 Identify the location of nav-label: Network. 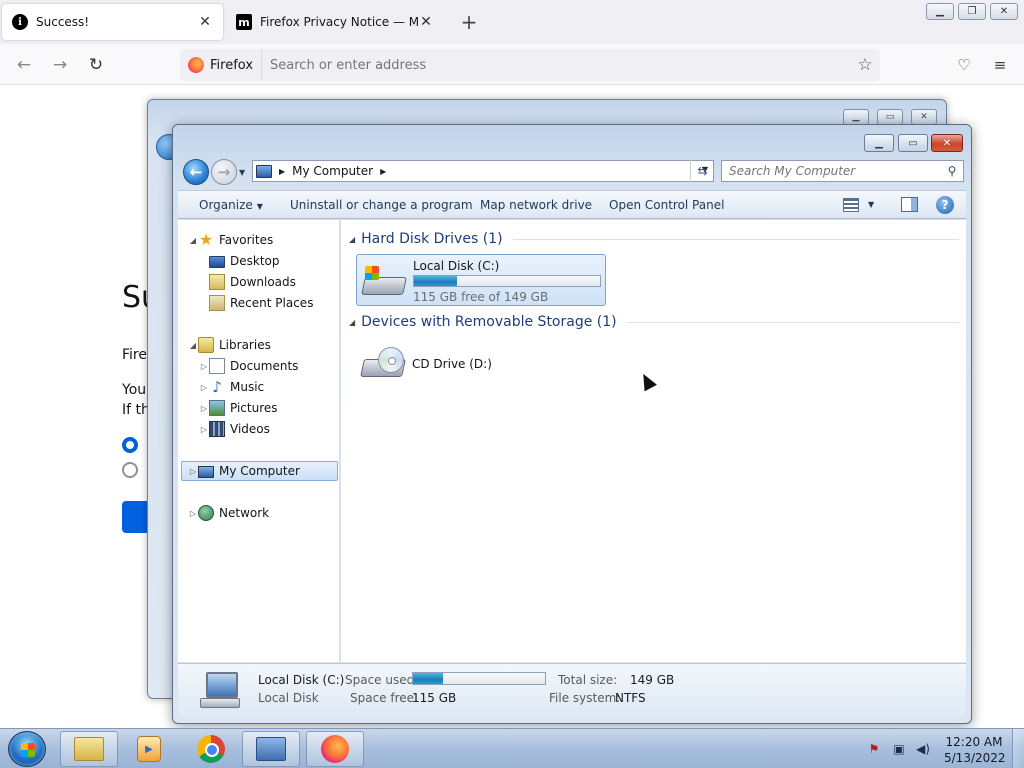
(244, 513).